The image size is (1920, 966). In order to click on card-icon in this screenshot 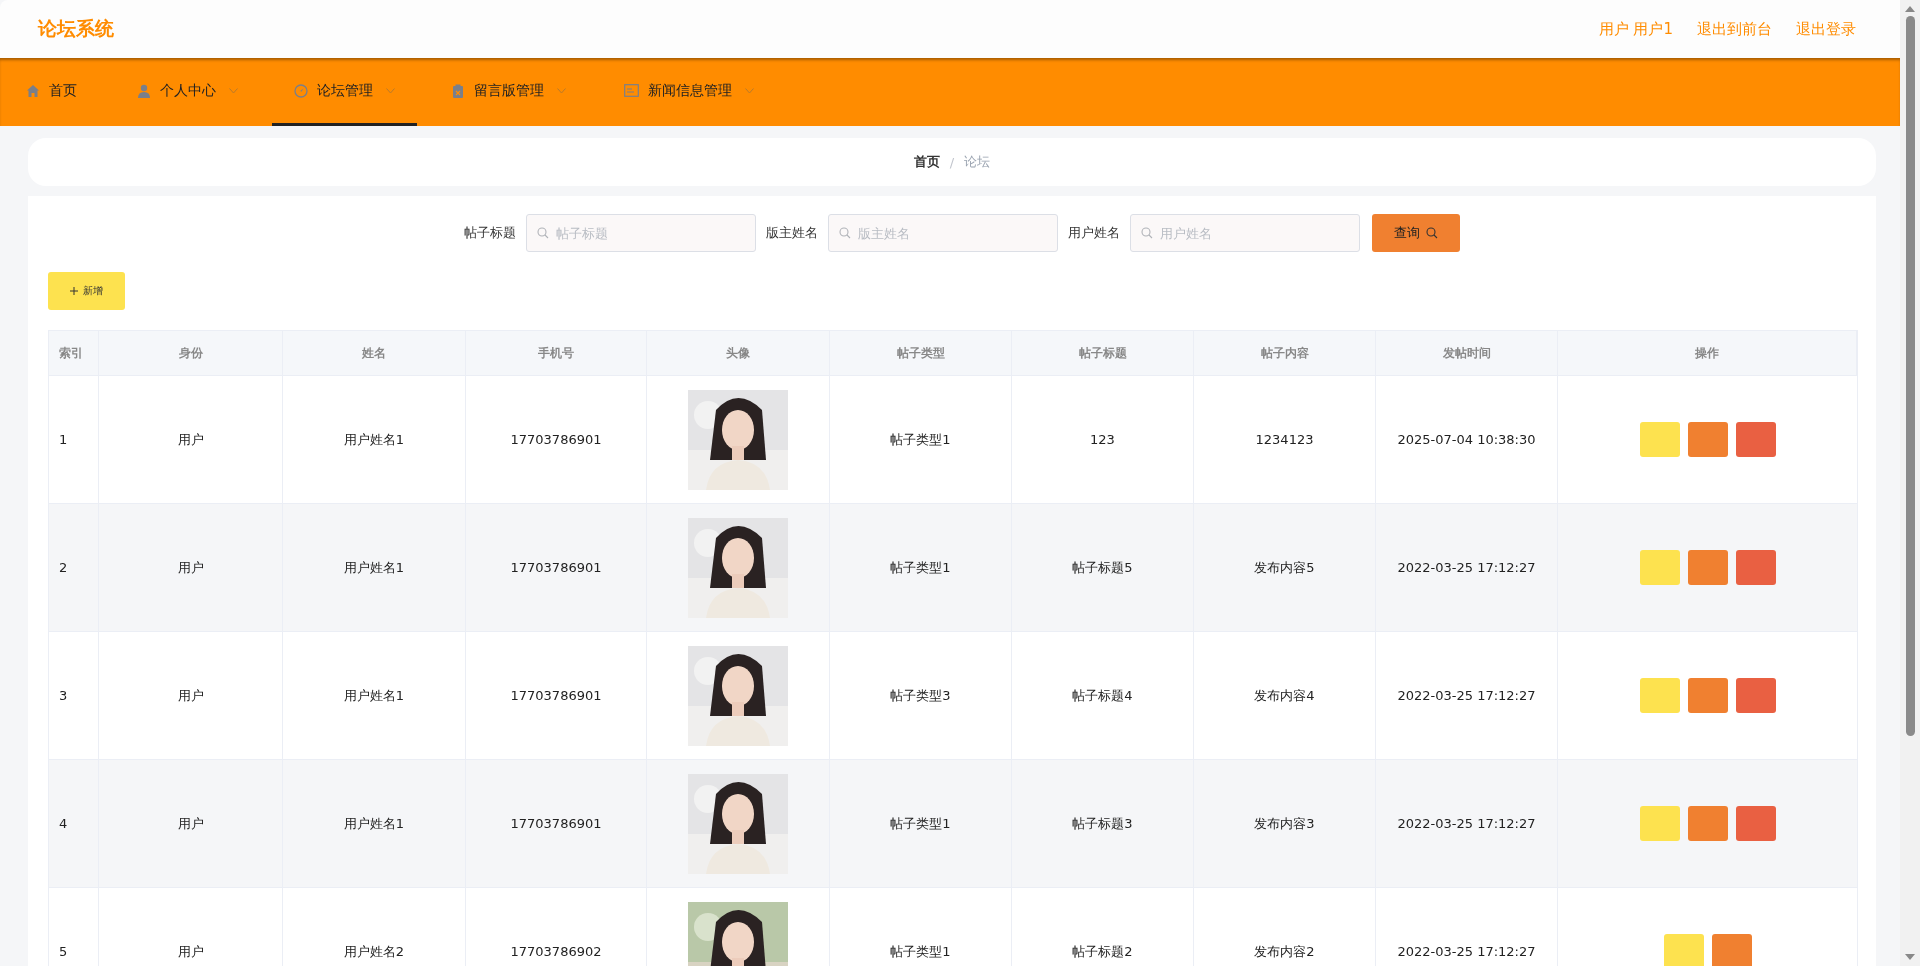, I will do `click(631, 90)`.